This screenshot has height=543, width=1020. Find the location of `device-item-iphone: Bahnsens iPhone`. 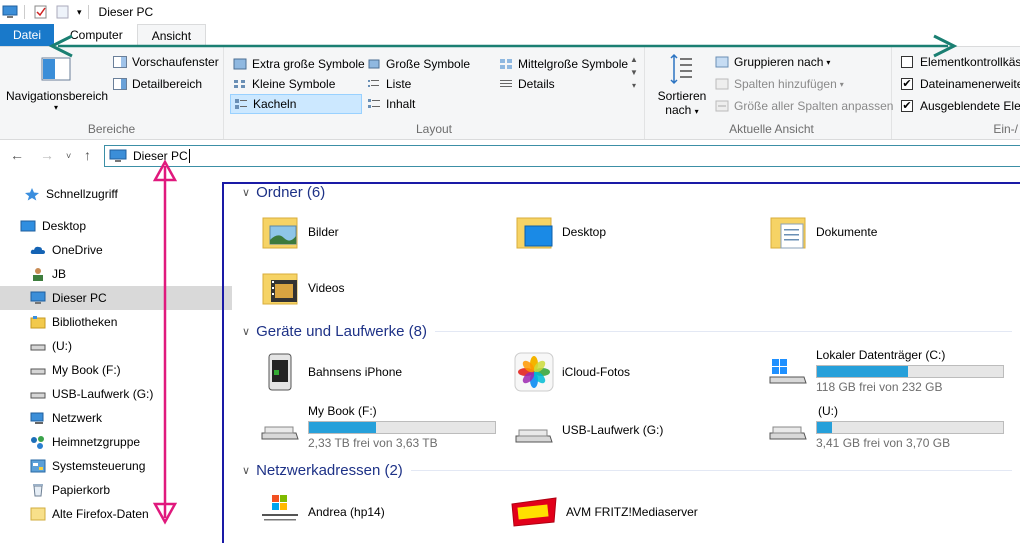

device-item-iphone: Bahnsens iPhone is located at coordinates (331, 372).